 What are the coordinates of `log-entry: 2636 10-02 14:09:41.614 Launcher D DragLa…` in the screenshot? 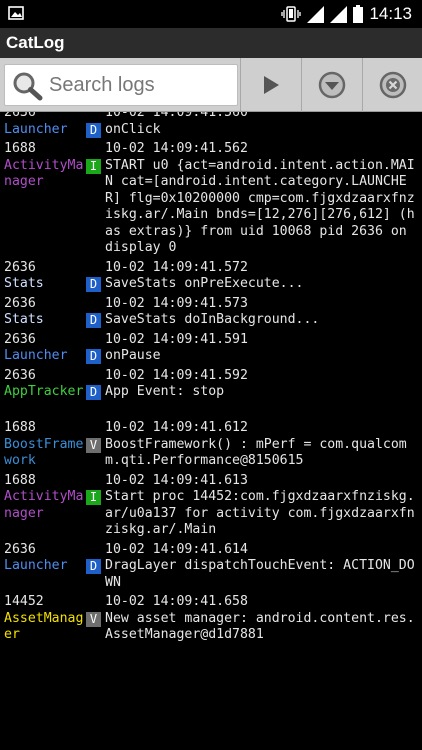 It's located at (211, 567).